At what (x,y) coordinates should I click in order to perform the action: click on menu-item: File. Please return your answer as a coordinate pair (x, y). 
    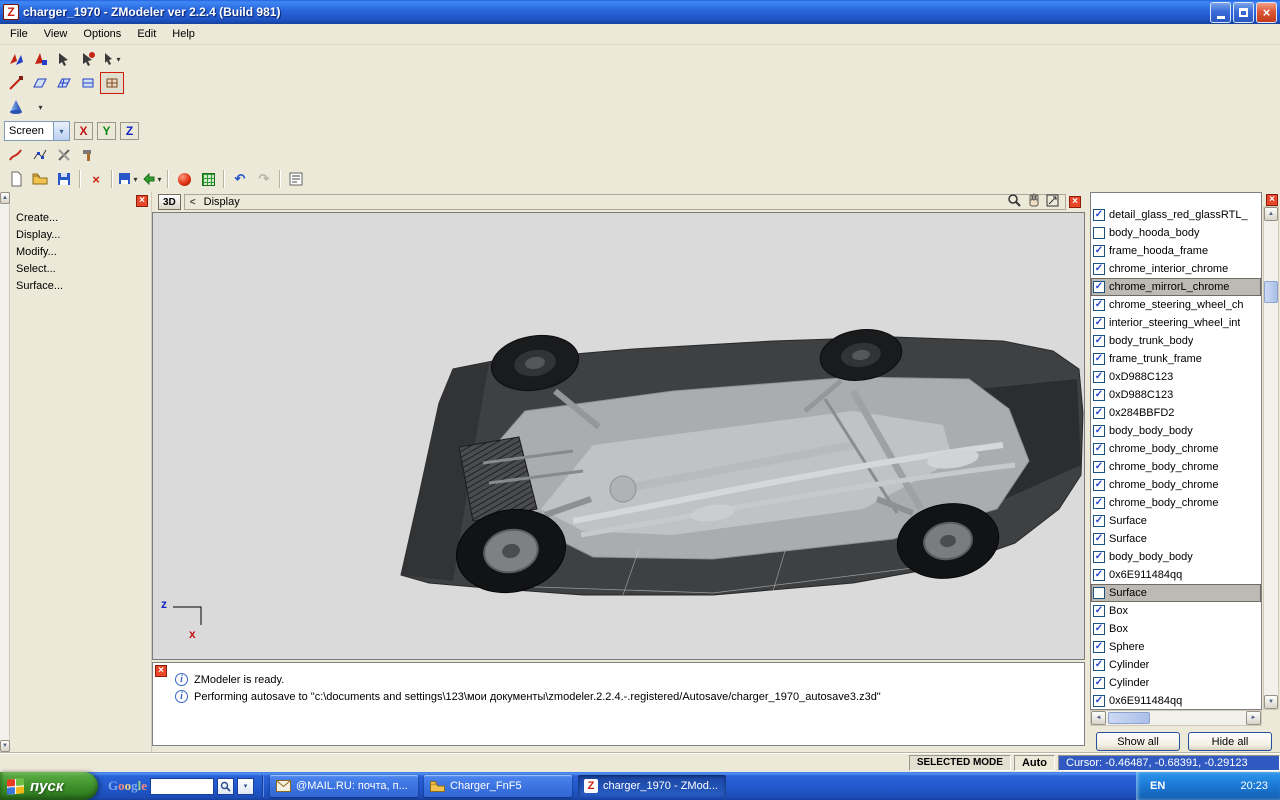
    Looking at the image, I should click on (19, 34).